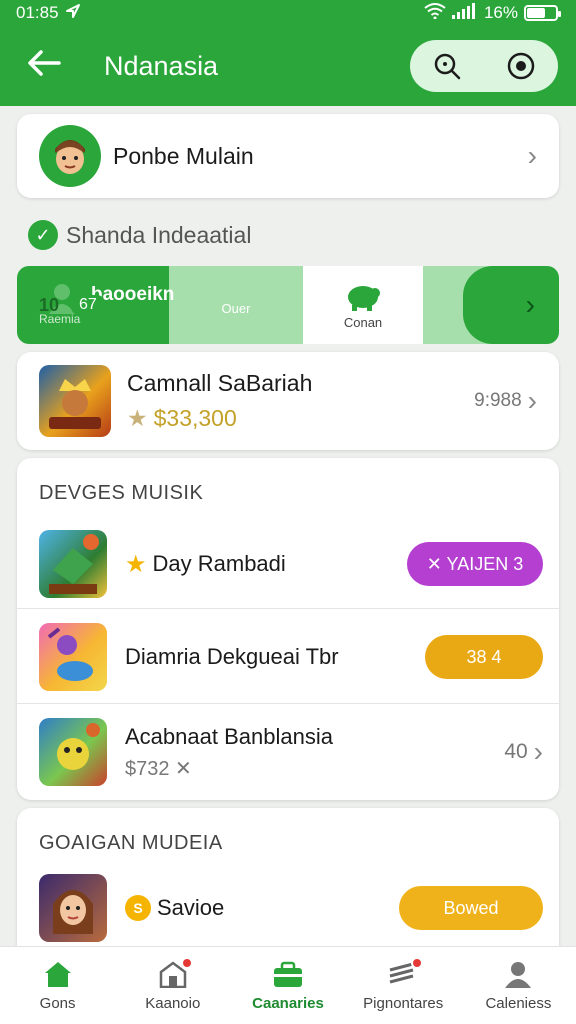  Describe the element at coordinates (511, 305) in the screenshot. I see `banner-accent` at that location.